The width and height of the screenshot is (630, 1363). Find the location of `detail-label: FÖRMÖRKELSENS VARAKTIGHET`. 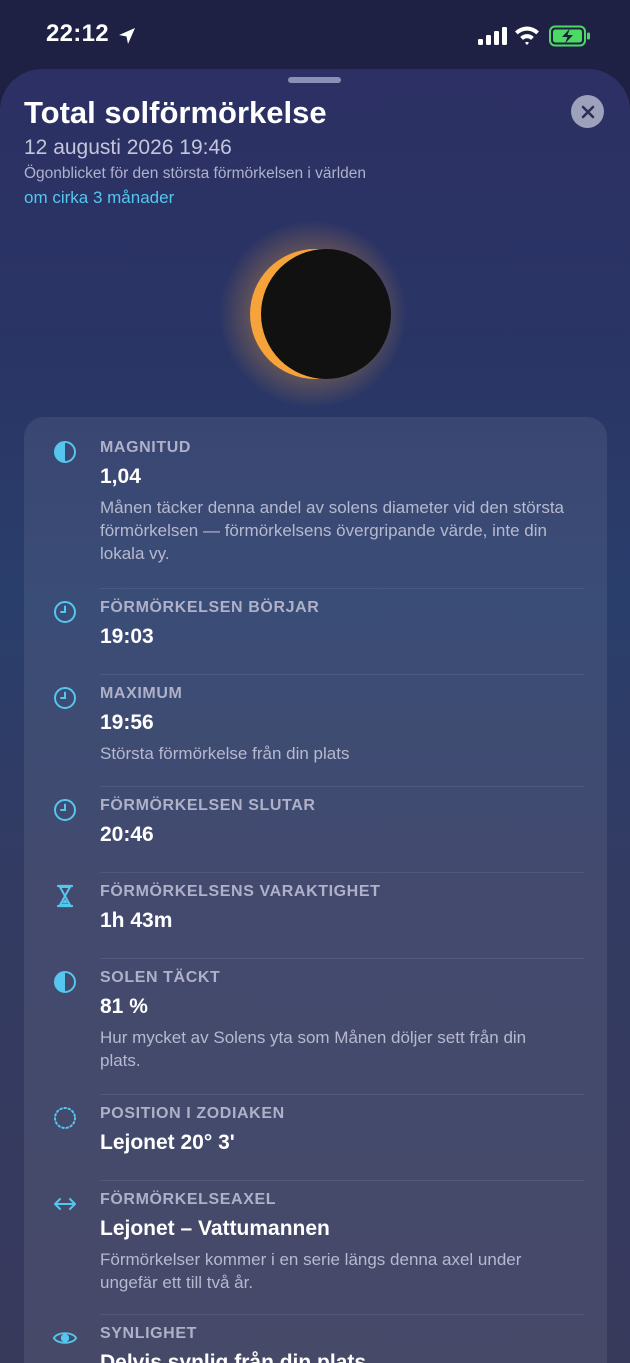

detail-label: FÖRMÖRKELSENS VARAKTIGHET is located at coordinates (240, 891).